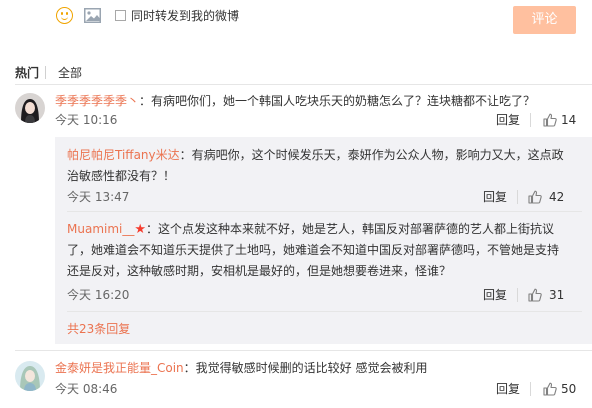  Describe the element at coordinates (45, 72) in the screenshot. I see `tab-separator` at that location.